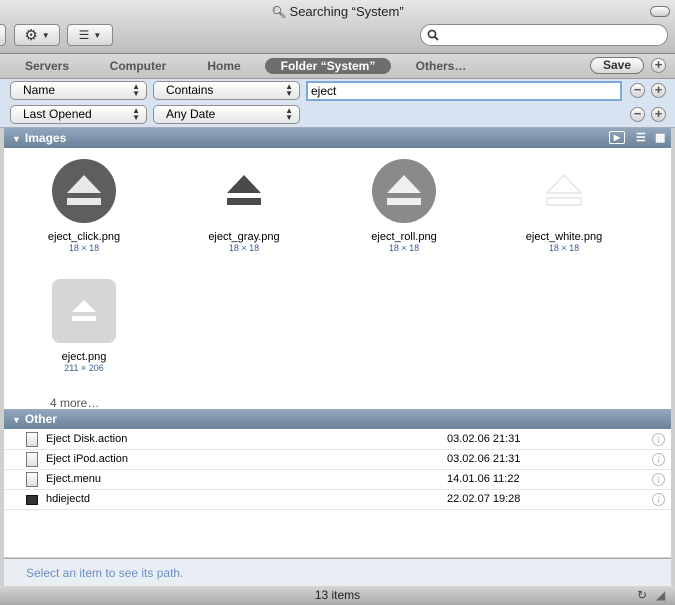  Describe the element at coordinates (433, 35) in the screenshot. I see `search-icon` at that location.